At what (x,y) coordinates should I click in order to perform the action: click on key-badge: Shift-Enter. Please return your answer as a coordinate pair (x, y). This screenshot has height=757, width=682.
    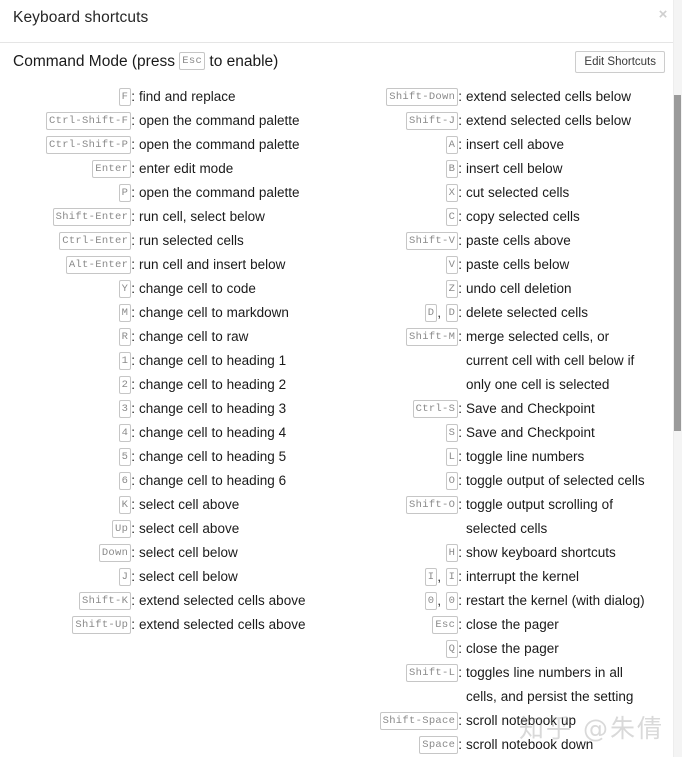
    Looking at the image, I should click on (92, 216).